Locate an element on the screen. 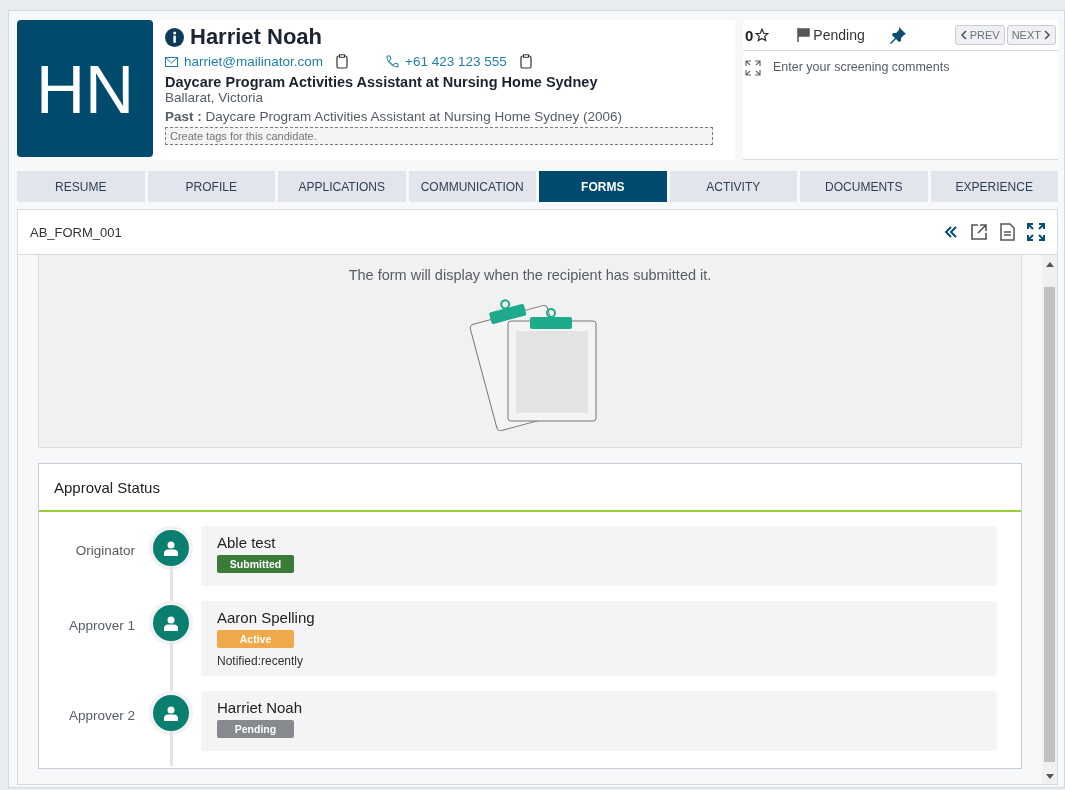 Image resolution: width=1065 pixels, height=790 pixels. form-message: The form will display when the recipient has submitted it. is located at coordinates (530, 275).